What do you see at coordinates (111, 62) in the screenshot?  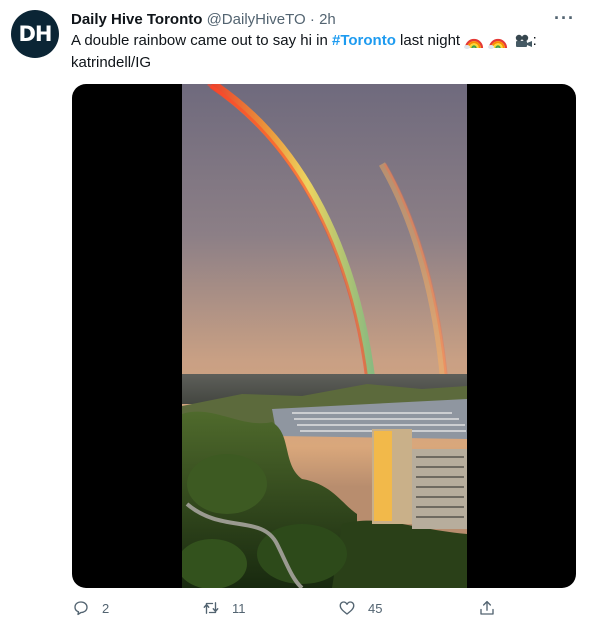 I see `photo-credit: katrindell/IG` at bounding box center [111, 62].